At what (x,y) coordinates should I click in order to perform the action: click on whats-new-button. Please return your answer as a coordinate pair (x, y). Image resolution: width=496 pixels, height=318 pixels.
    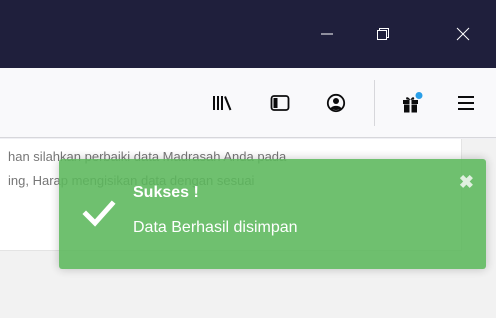
    Looking at the image, I should click on (412, 103).